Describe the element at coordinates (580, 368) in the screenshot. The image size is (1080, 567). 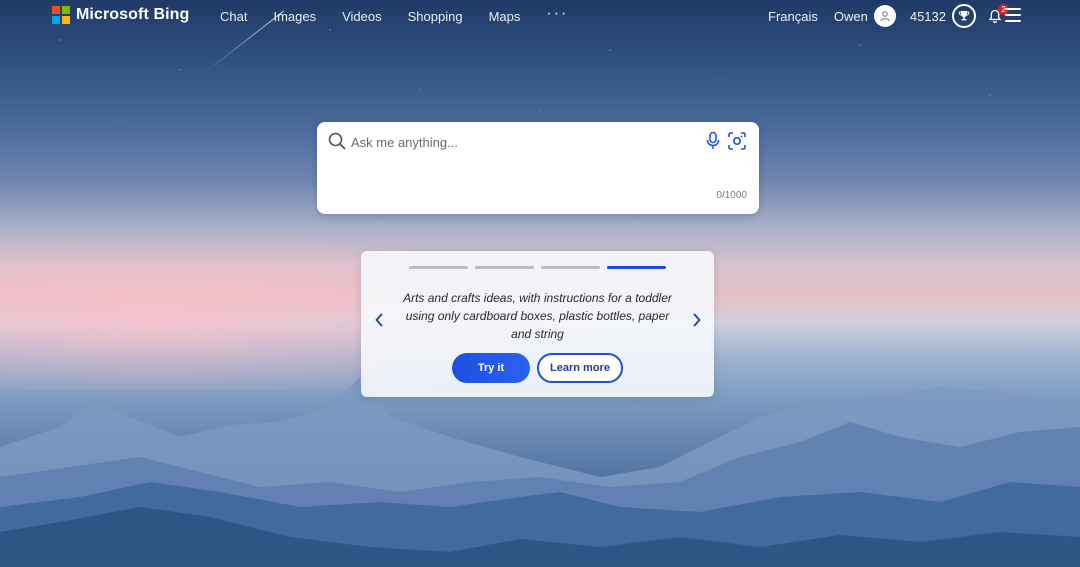
I see `learn-more-button: Learn more` at that location.